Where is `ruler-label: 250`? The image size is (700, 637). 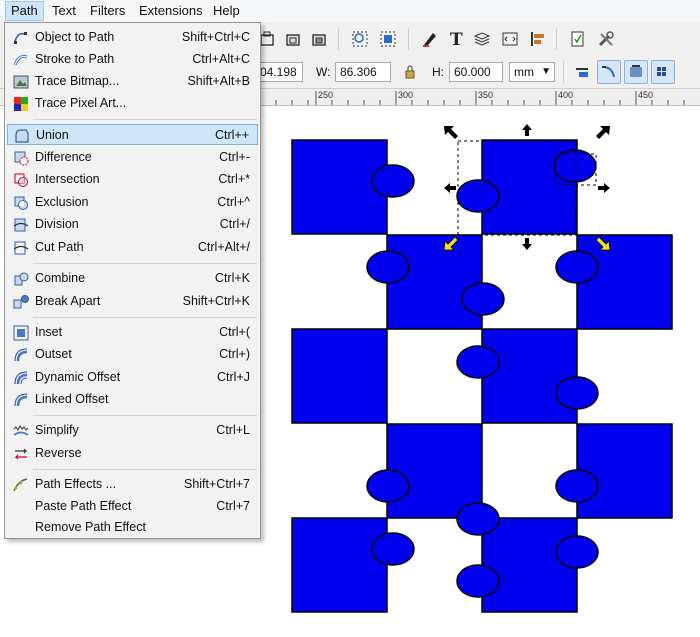 ruler-label: 250 is located at coordinates (326, 95).